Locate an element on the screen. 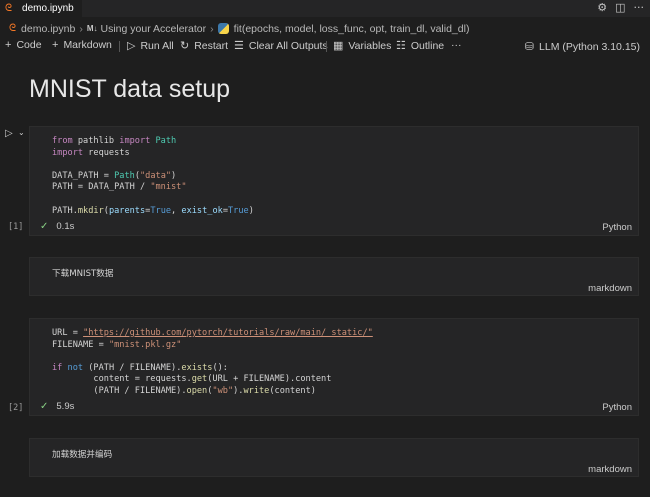 The image size is (650, 497). clear-all-icon: ☰ is located at coordinates (239, 46).